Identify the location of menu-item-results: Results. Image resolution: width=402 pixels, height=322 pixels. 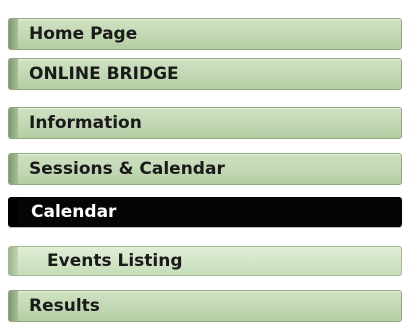
(205, 306).